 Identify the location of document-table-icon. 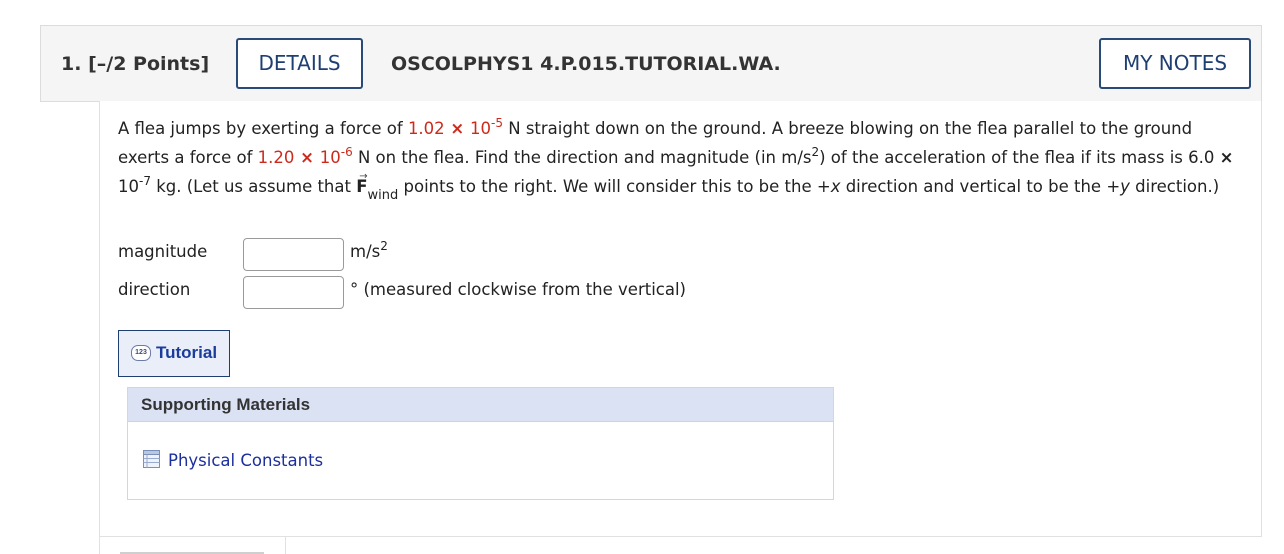
(151, 459).